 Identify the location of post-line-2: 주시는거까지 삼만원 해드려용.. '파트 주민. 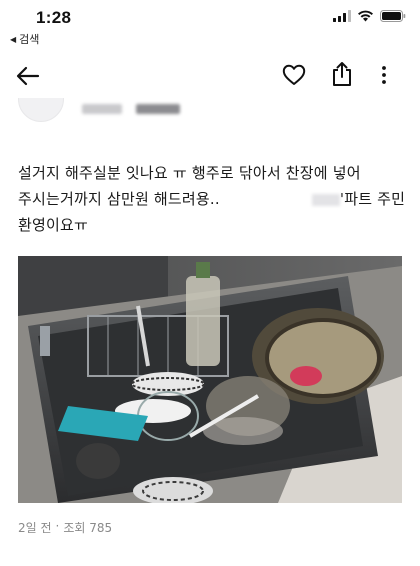
(213, 199).